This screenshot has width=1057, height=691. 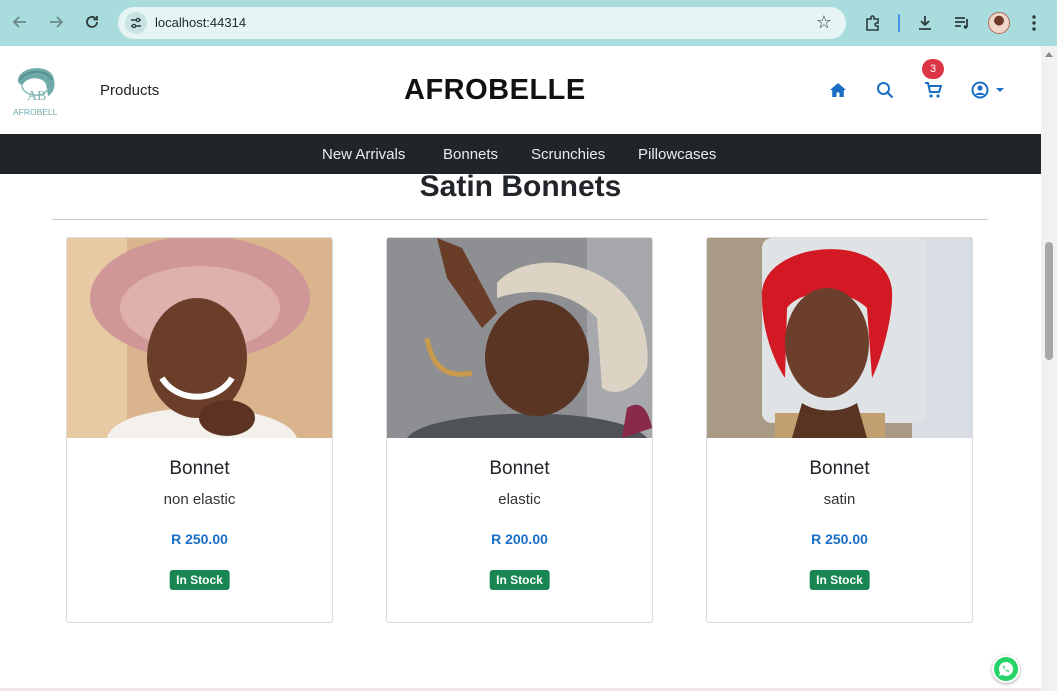 I want to click on product-card: Bonnet elastic R 200.00 In Stock, so click(x=519, y=430).